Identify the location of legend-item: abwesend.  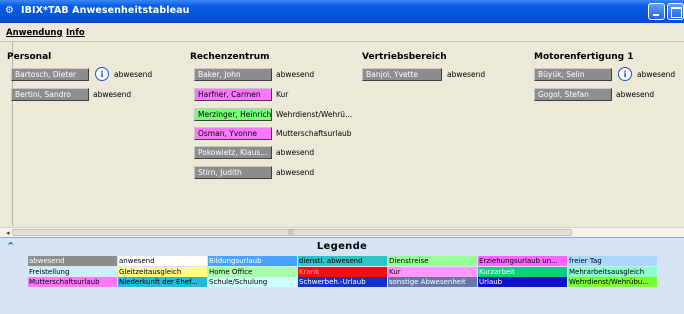
(72, 261).